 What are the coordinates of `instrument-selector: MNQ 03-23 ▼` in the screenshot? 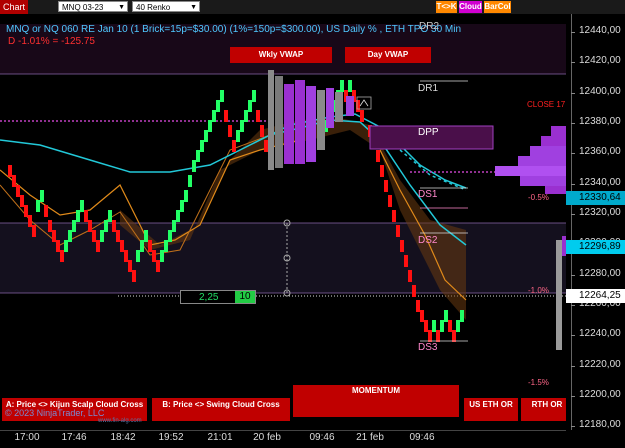 It's located at (93, 6).